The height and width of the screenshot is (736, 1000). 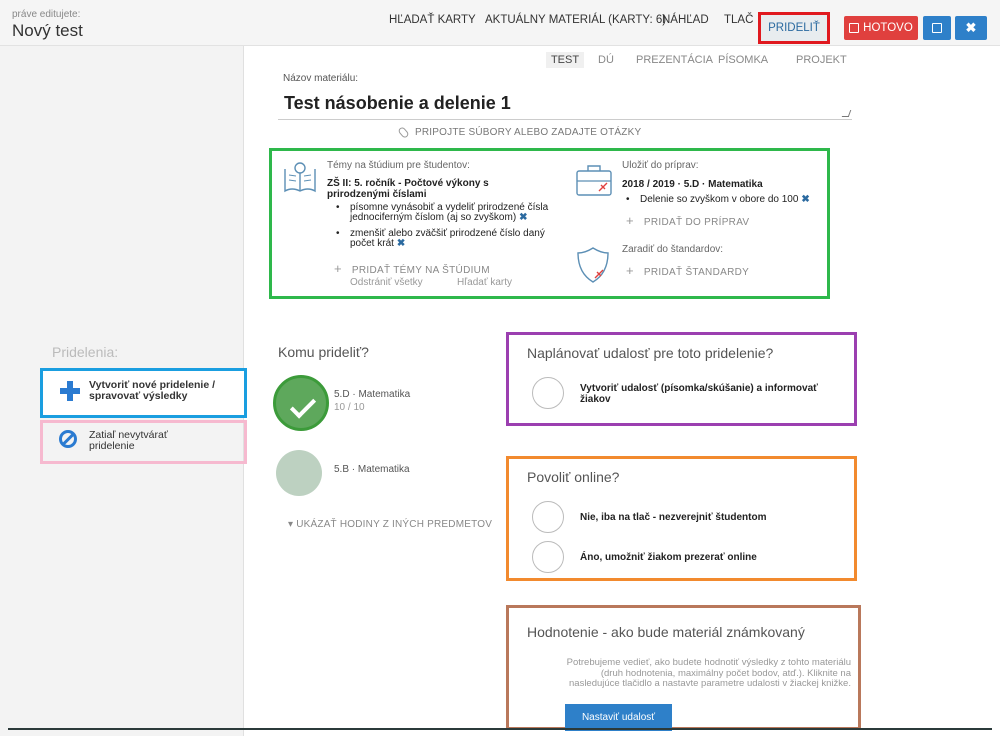 I want to click on show-other-subjects-label: UKÁZAŤ HODINY Z INÝCH PREDMETOV, so click(x=394, y=524).